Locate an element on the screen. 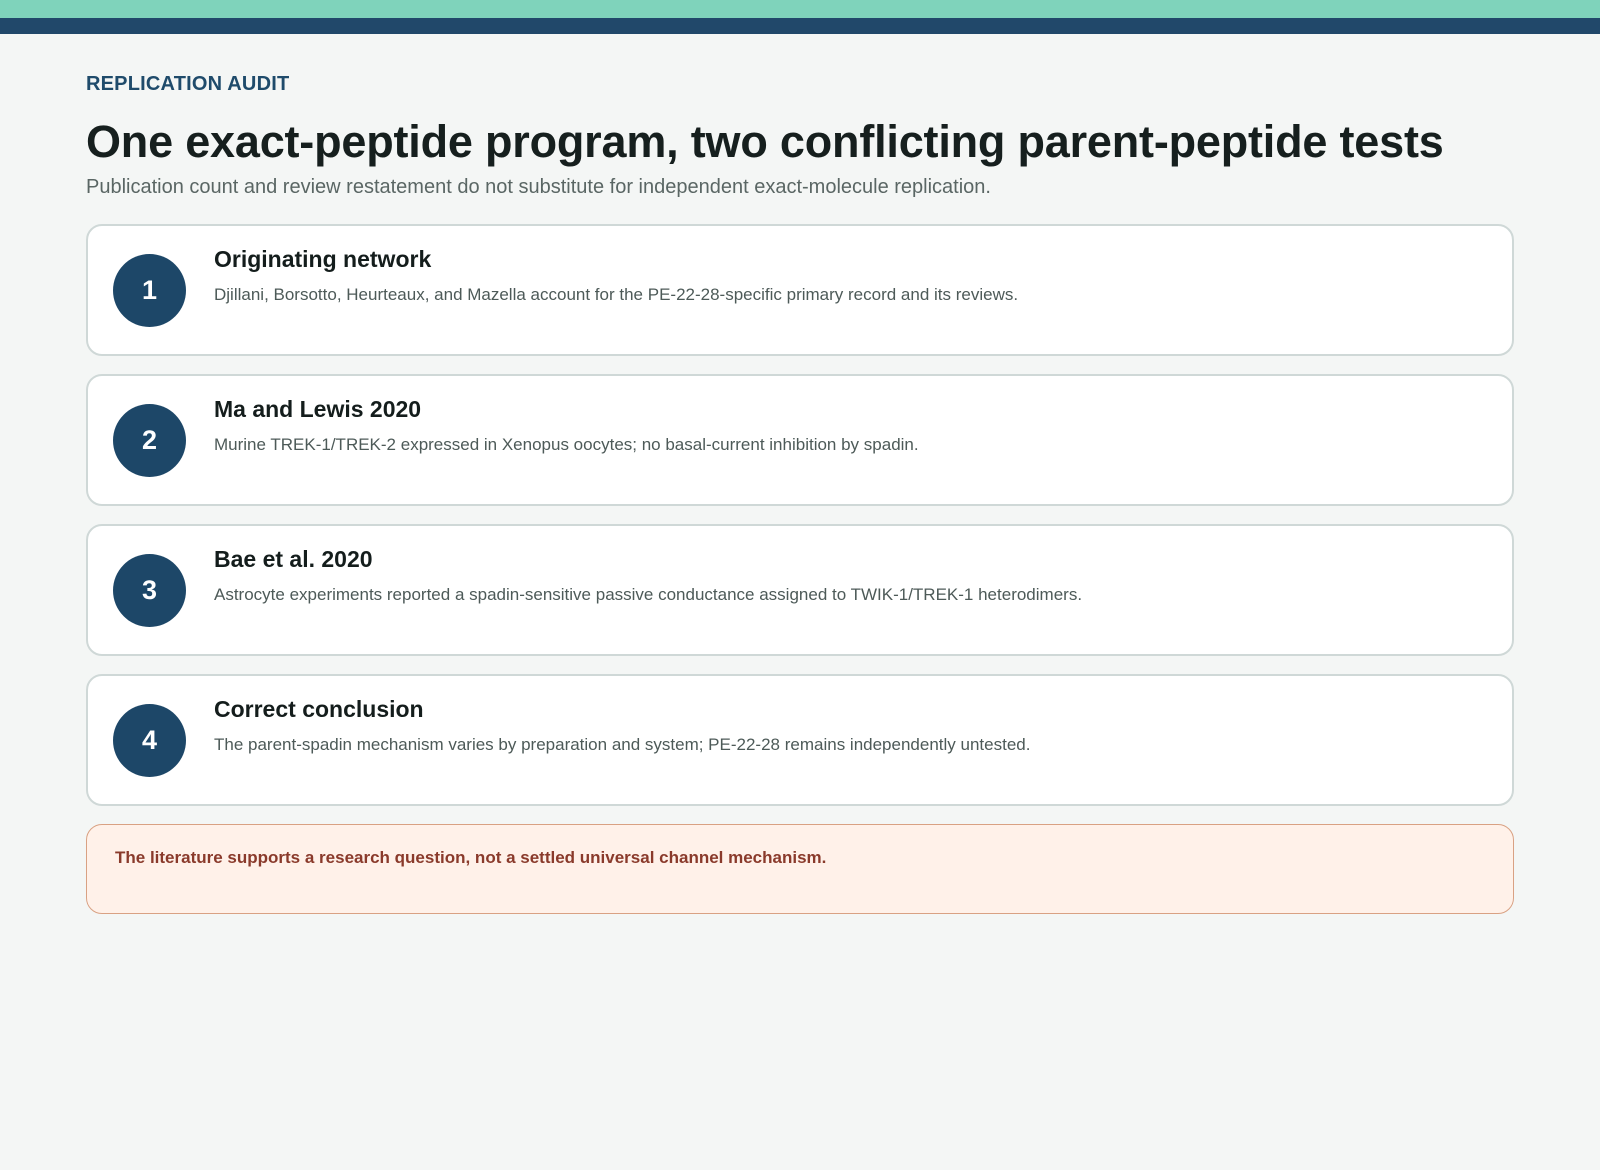  top-navy-bar is located at coordinates (800, 26).